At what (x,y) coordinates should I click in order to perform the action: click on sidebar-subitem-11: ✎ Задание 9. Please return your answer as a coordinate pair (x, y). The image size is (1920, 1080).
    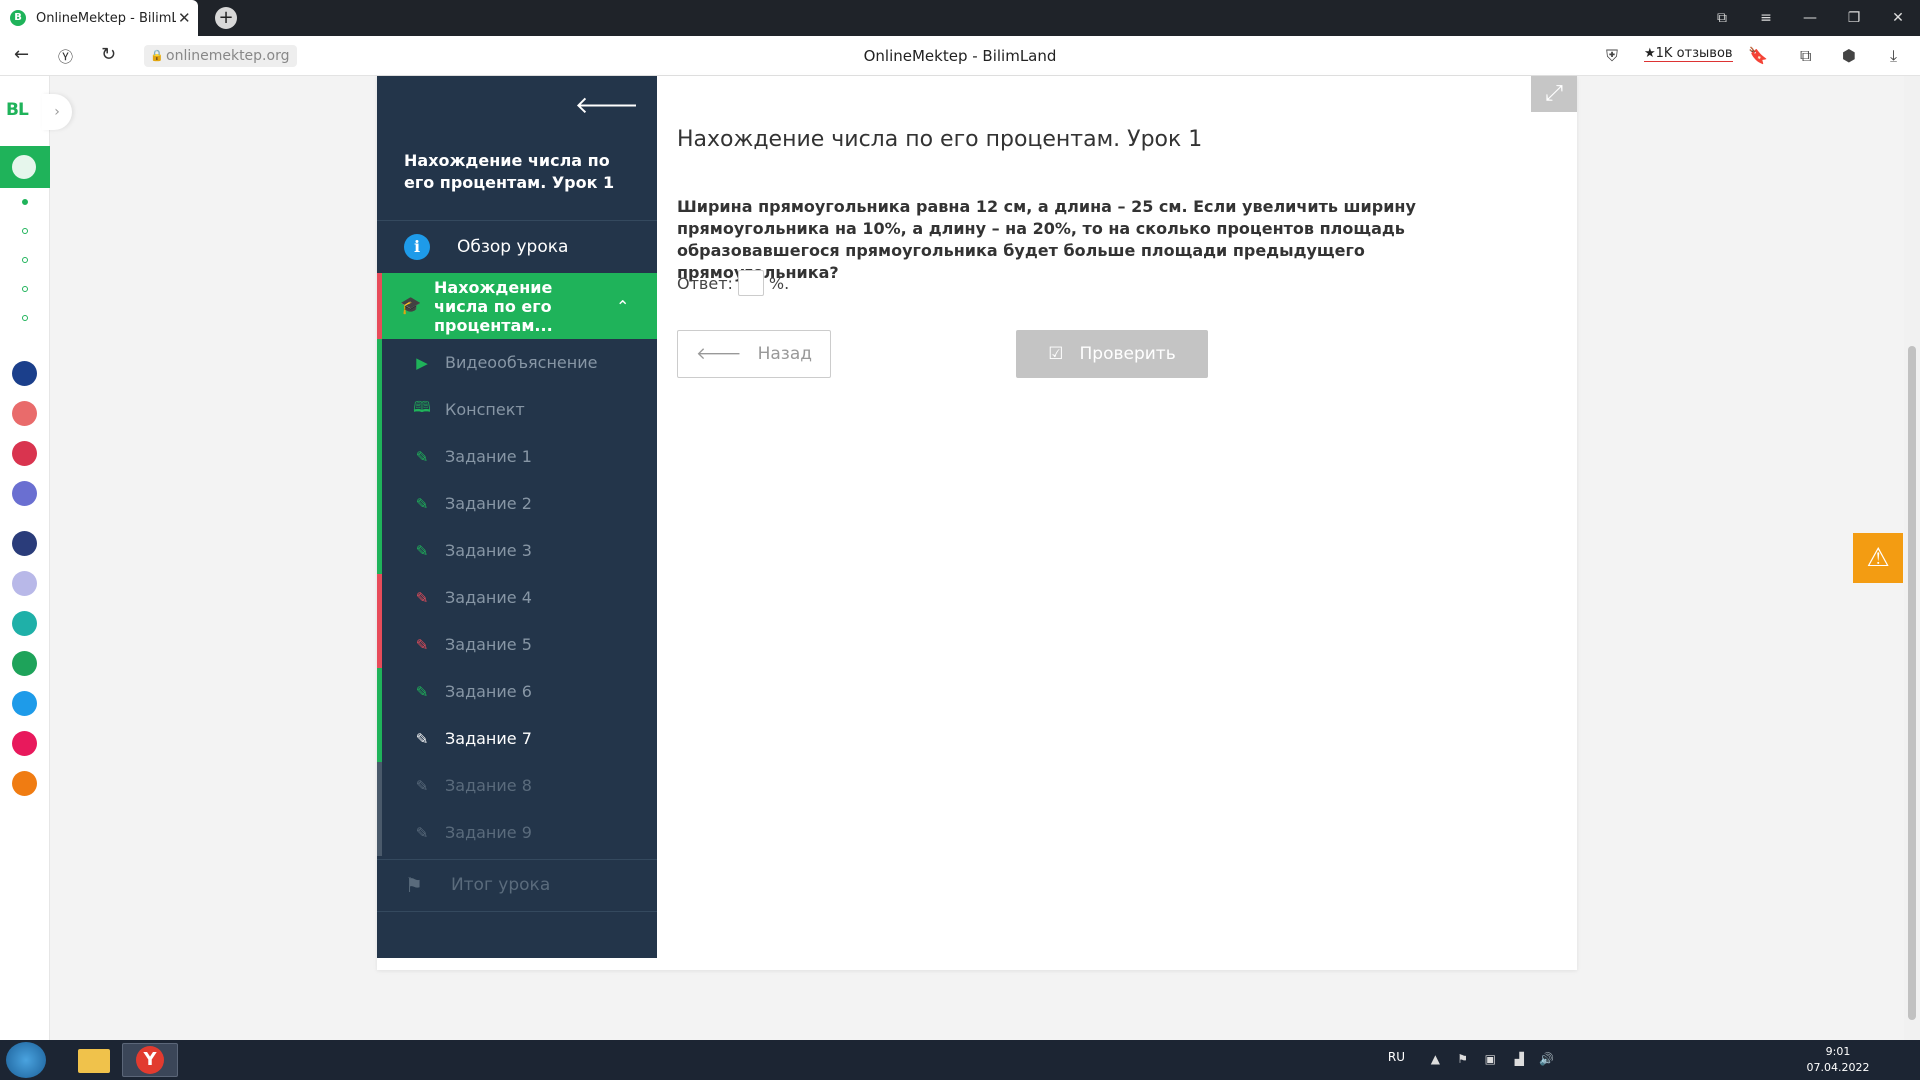
    Looking at the image, I should click on (517, 832).